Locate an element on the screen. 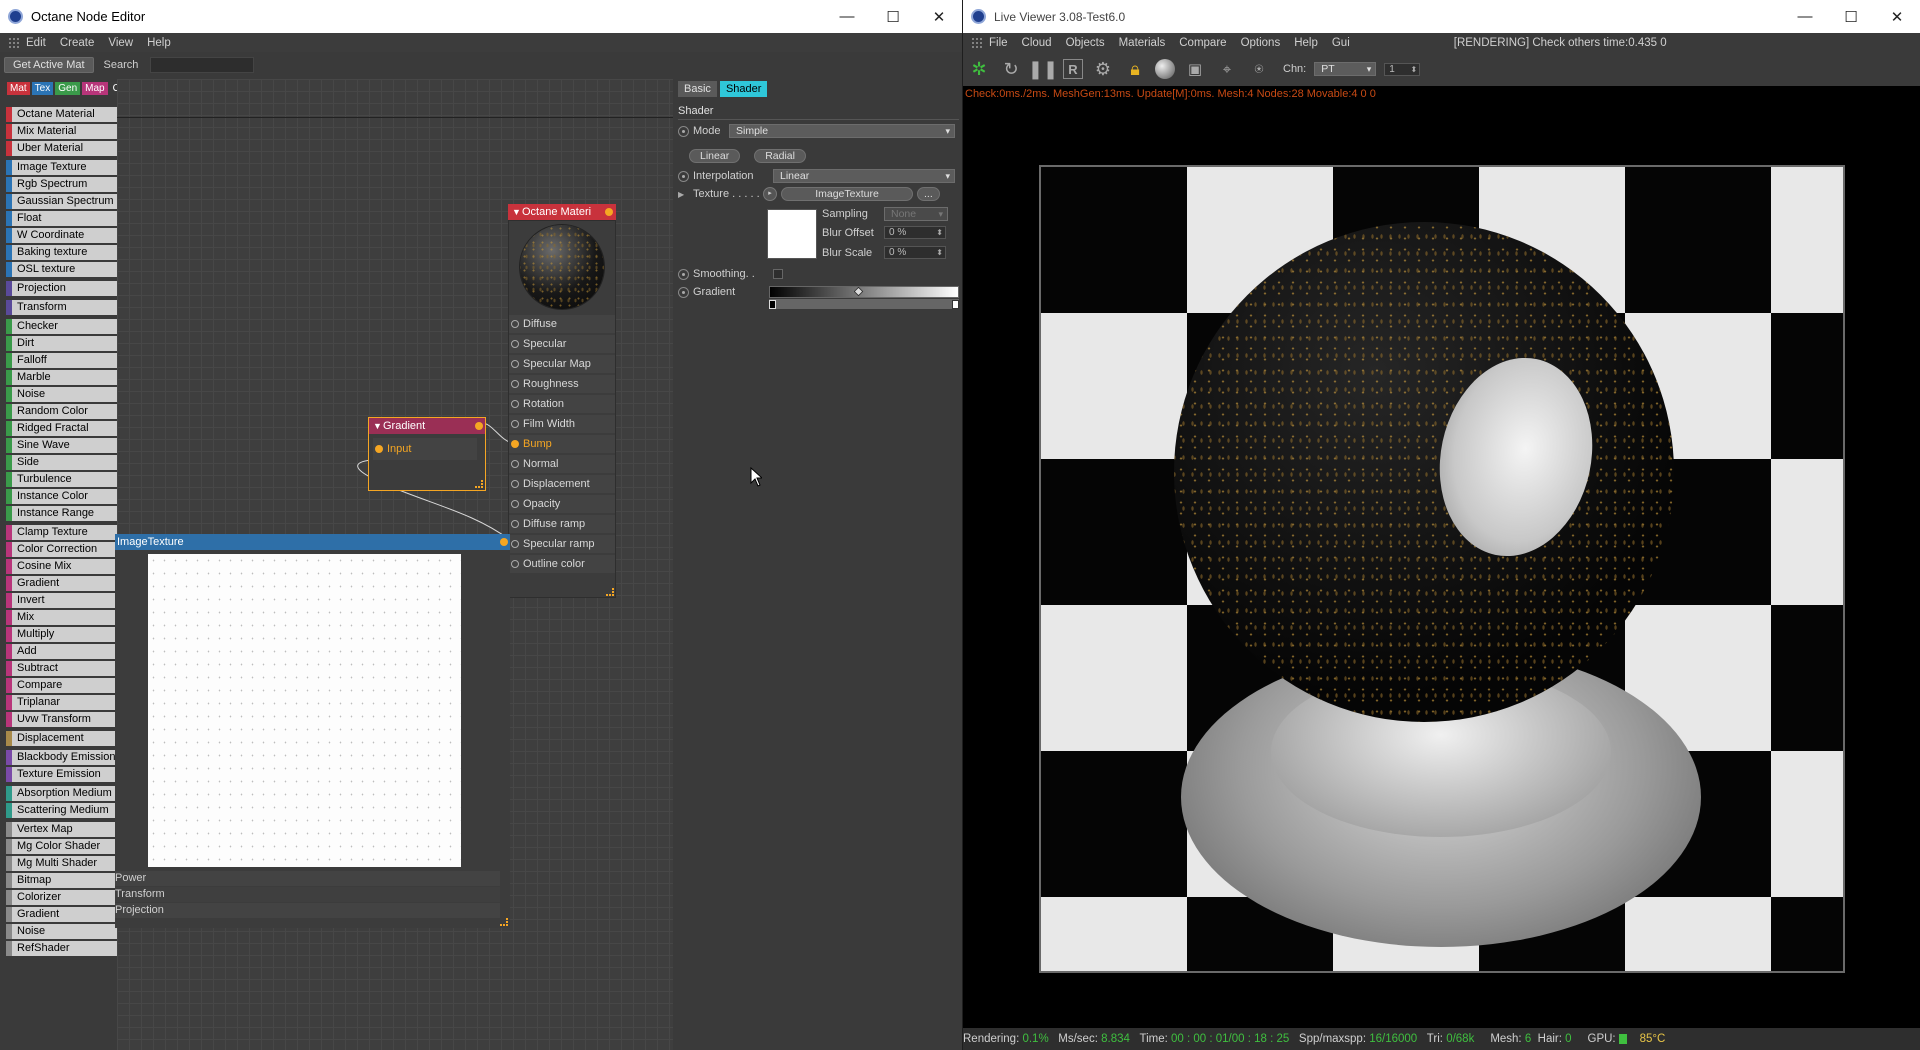  restart-render-icon: ↻ is located at coordinates (1011, 69).